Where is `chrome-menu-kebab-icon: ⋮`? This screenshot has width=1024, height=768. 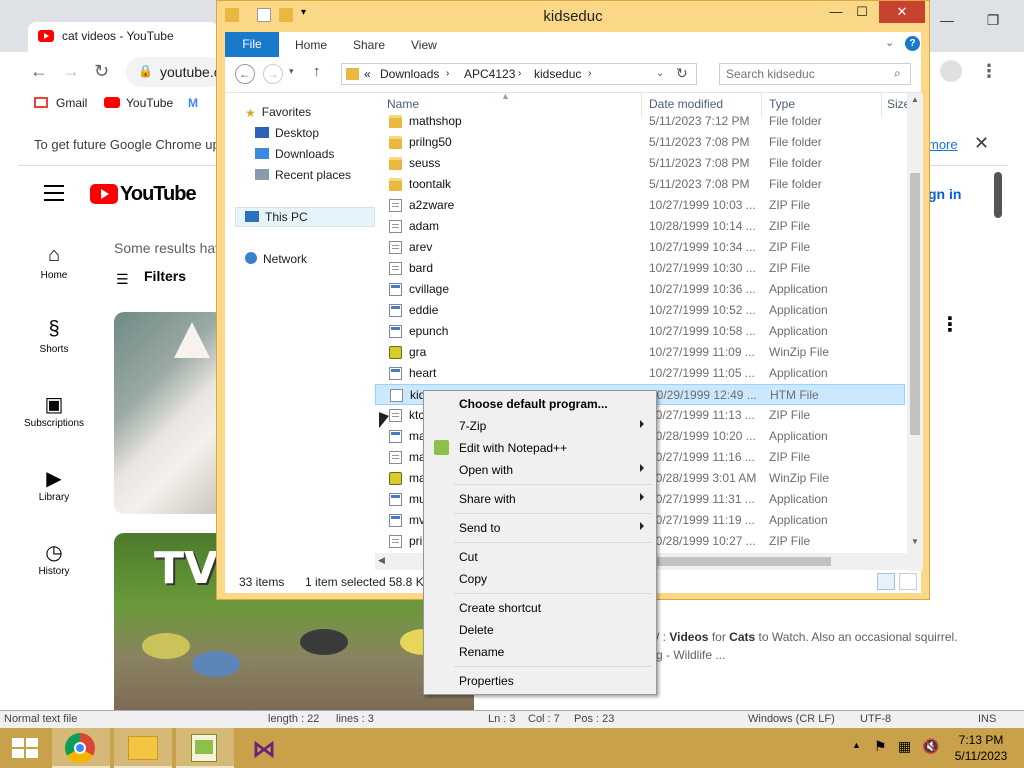 chrome-menu-kebab-icon: ⋮ is located at coordinates (989, 71).